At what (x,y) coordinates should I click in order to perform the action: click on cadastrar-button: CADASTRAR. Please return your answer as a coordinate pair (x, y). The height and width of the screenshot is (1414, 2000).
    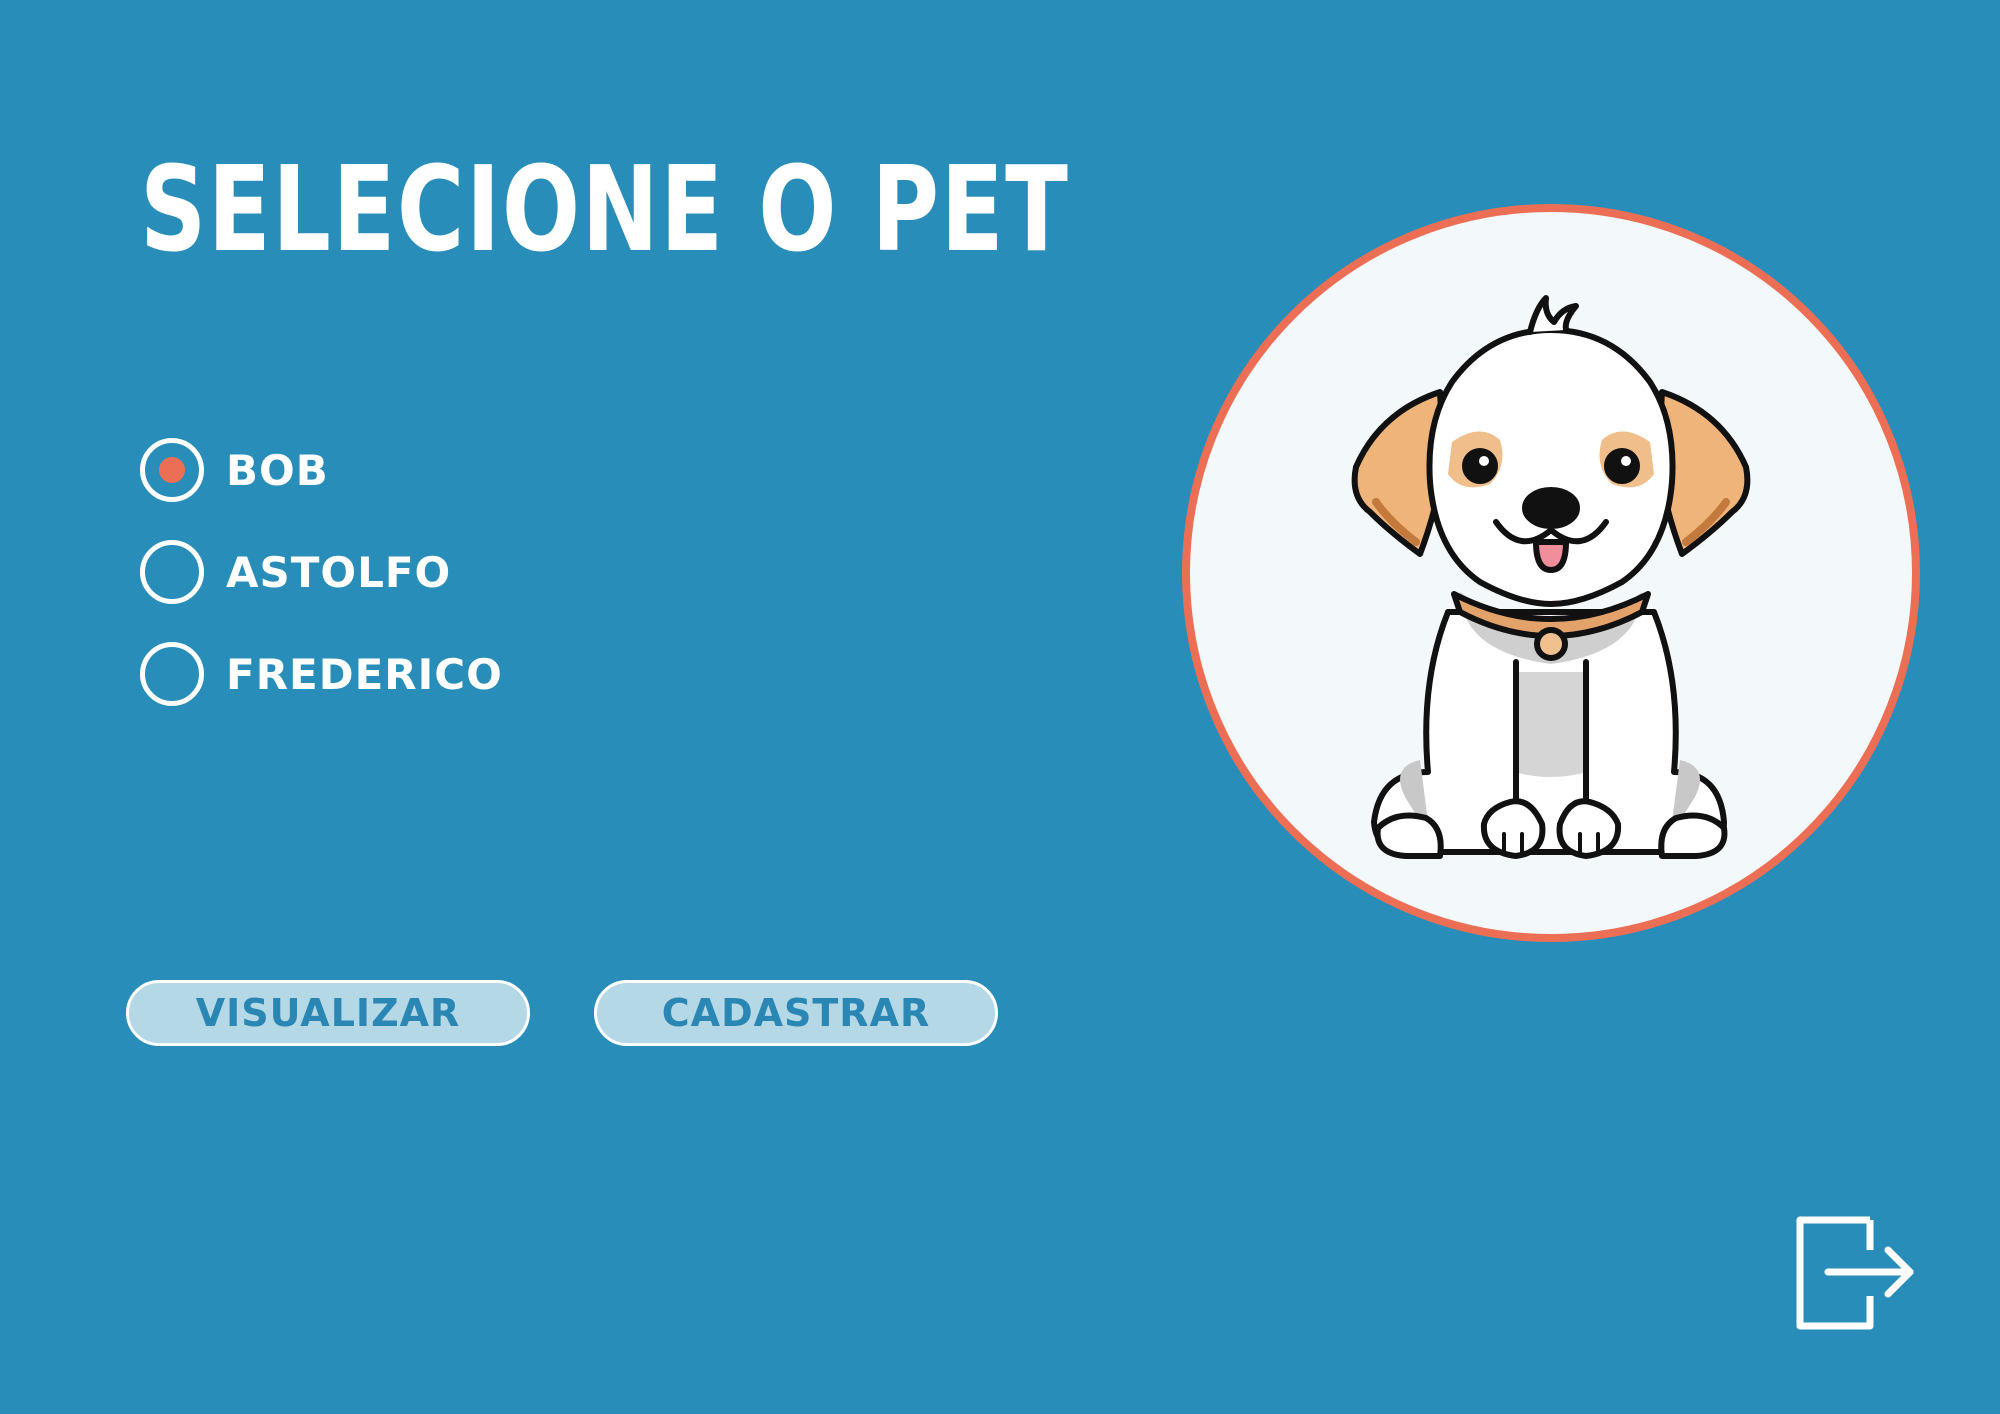
    Looking at the image, I should click on (796, 1013).